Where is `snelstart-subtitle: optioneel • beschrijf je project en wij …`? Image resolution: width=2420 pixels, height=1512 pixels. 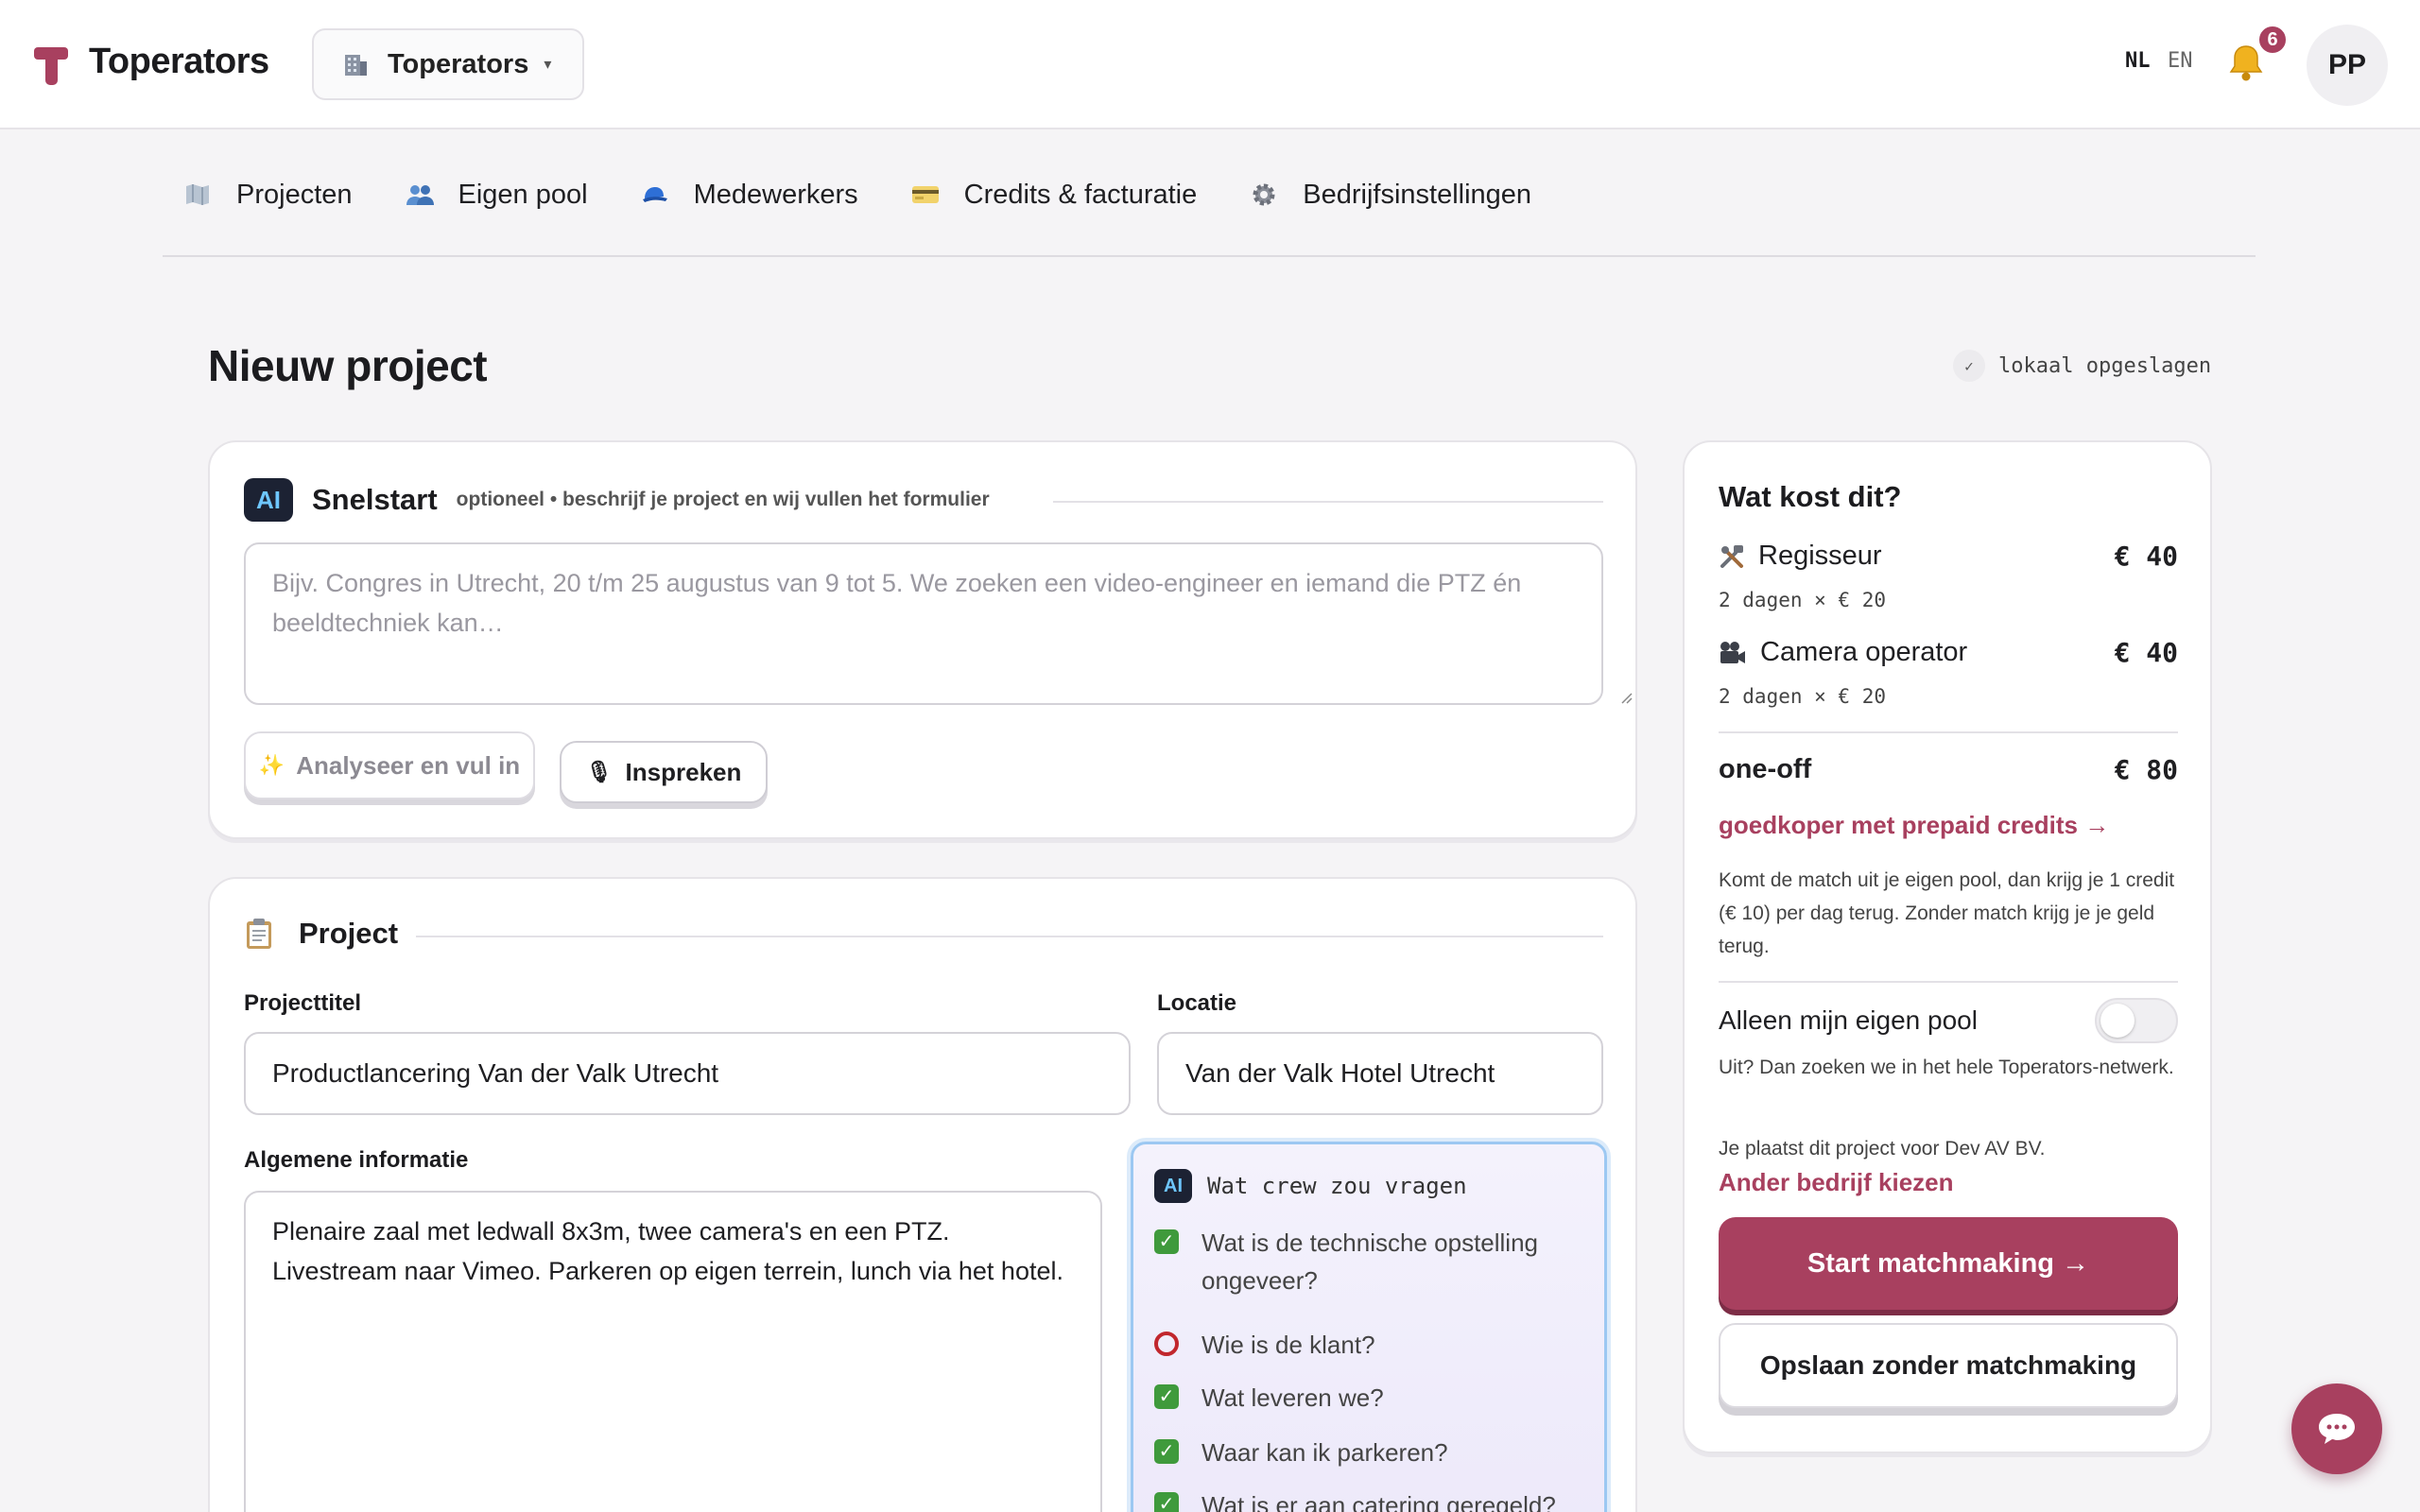 snelstart-subtitle: optioneel • beschrijf je project en wij … is located at coordinates (723, 499).